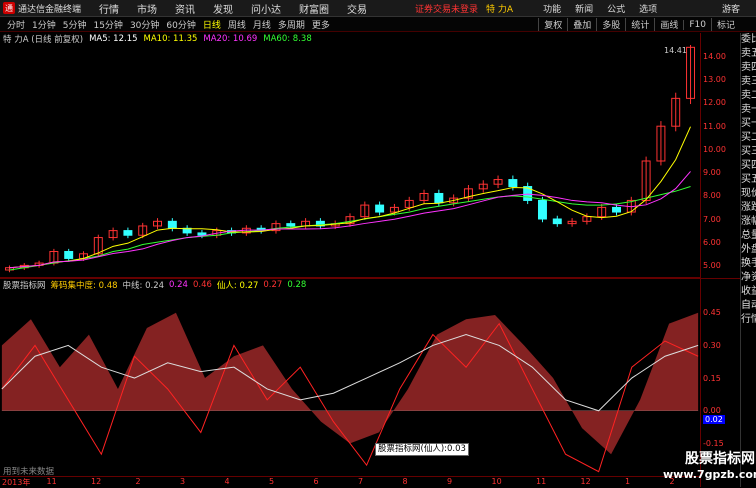  I want to click on sidebar-item: 买五, so click(748, 180).